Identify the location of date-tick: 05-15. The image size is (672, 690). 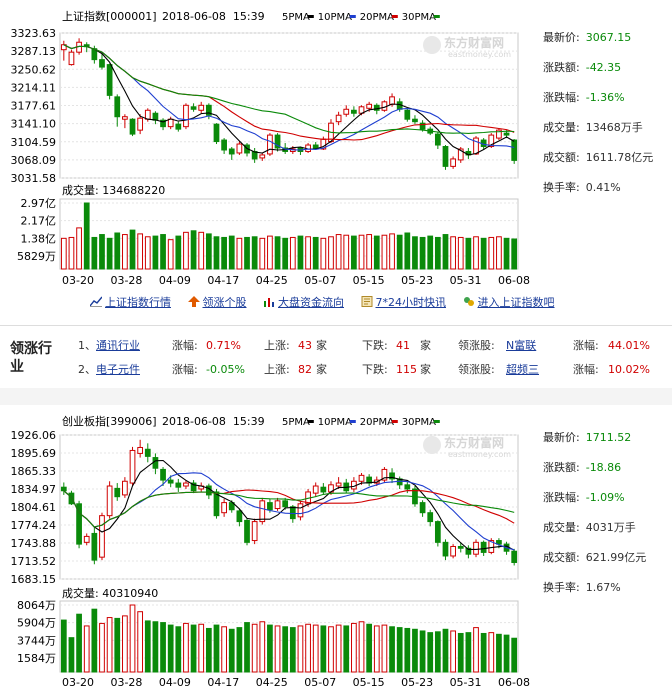
(369, 280).